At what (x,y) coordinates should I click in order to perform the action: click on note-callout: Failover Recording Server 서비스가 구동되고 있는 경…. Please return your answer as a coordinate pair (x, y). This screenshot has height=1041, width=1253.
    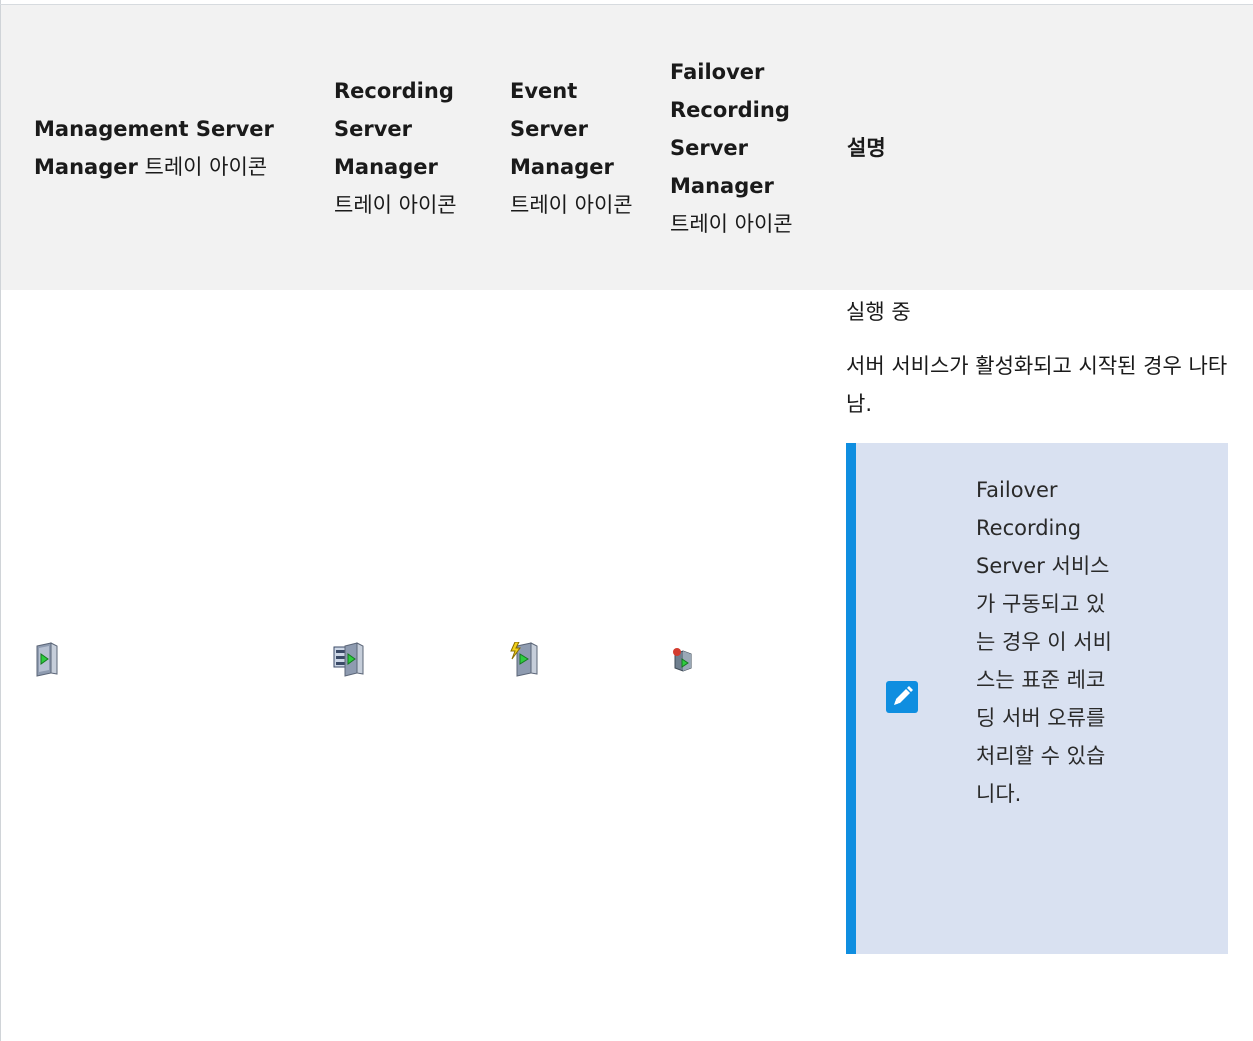
    Looking at the image, I should click on (1037, 698).